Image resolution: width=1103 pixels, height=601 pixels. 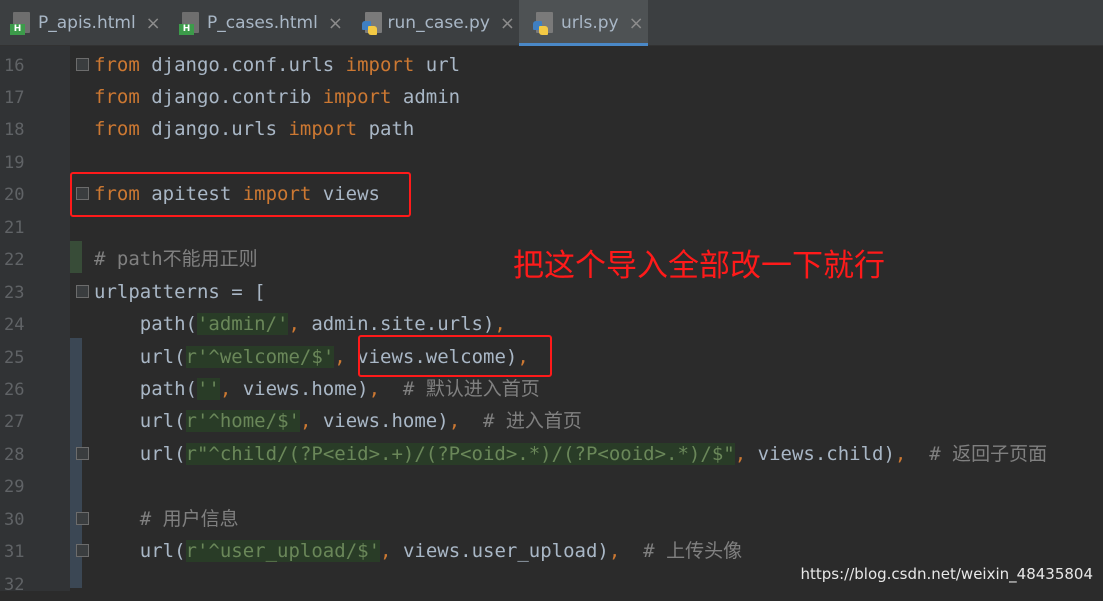 I want to click on tab-label: run_case.py, so click(x=439, y=23).